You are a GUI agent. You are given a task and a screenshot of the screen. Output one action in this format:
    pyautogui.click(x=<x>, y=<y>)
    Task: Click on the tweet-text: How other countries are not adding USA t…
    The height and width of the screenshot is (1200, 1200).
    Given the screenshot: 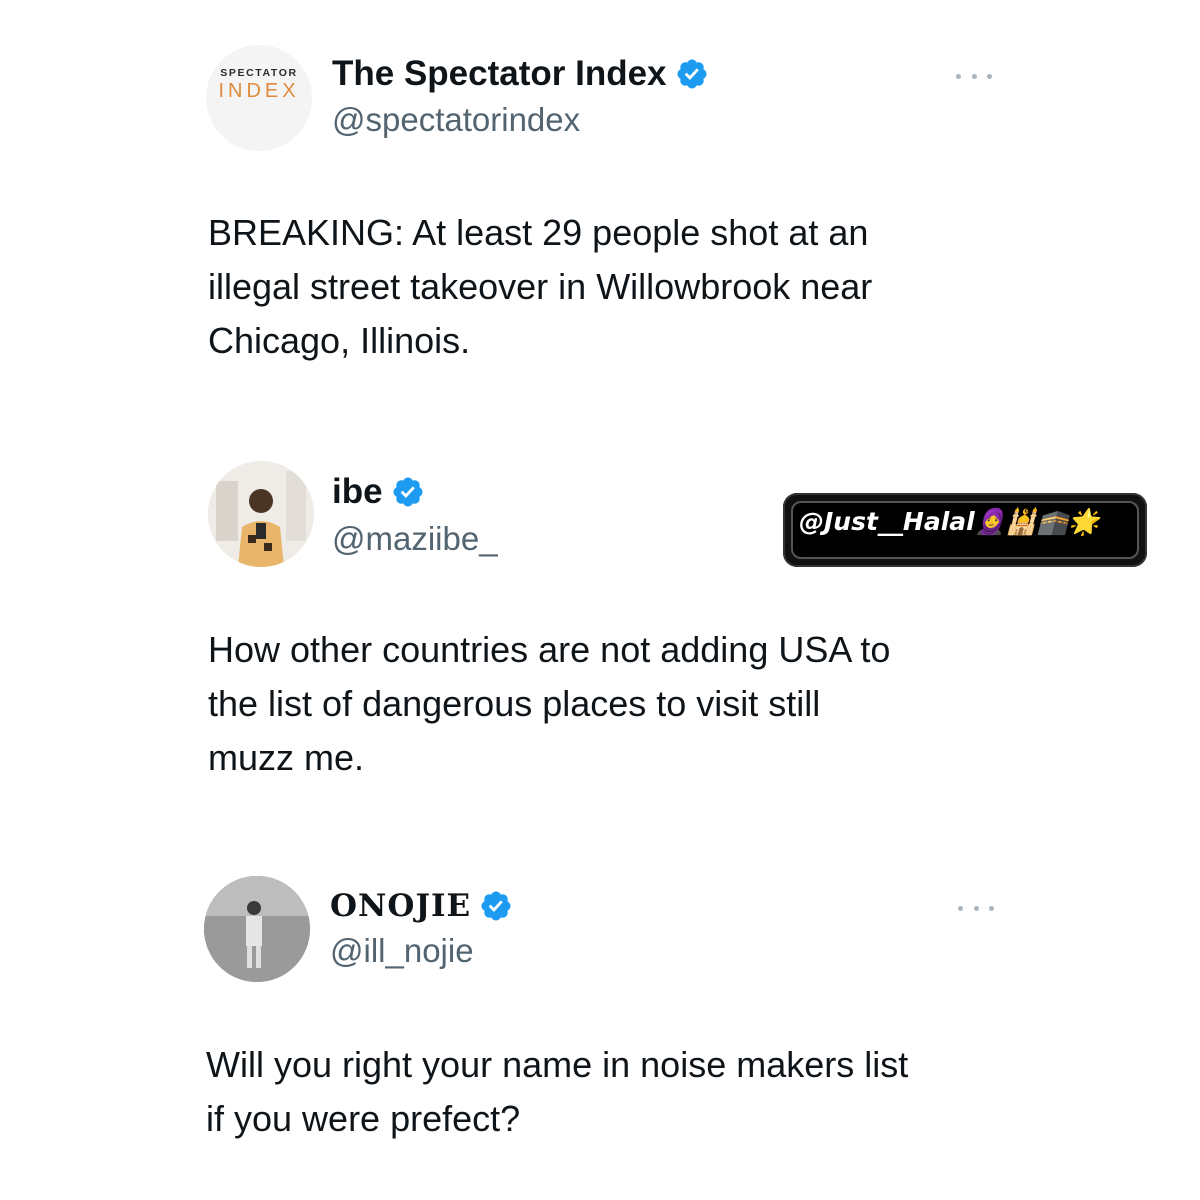 What is the action you would take?
    pyautogui.click(x=549, y=703)
    